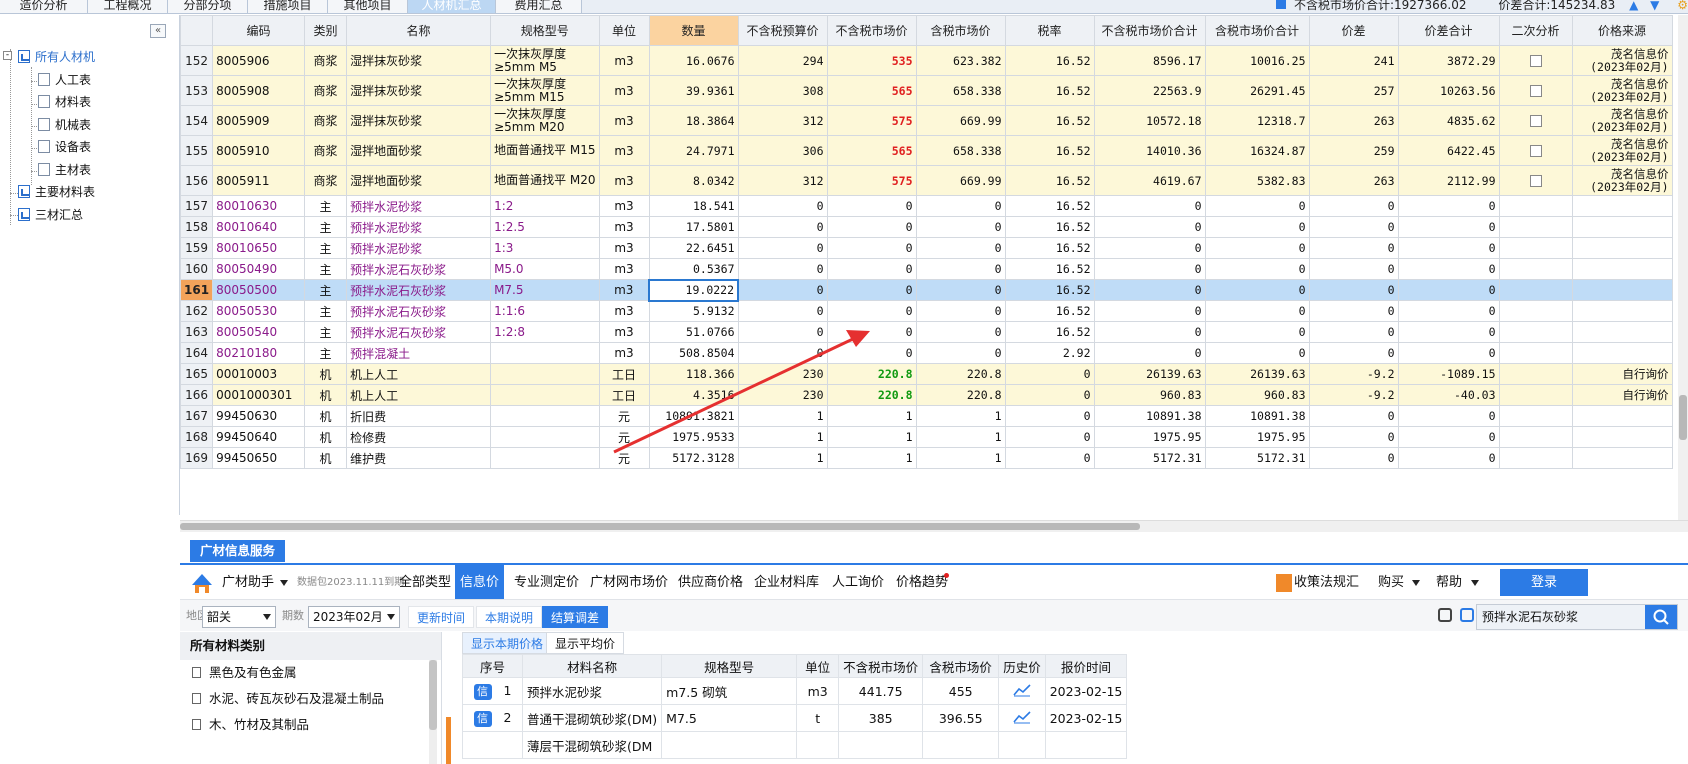 The image size is (1688, 764). What do you see at coordinates (1683, 267) in the screenshot?
I see `grid-vertical-scrollbar` at bounding box center [1683, 267].